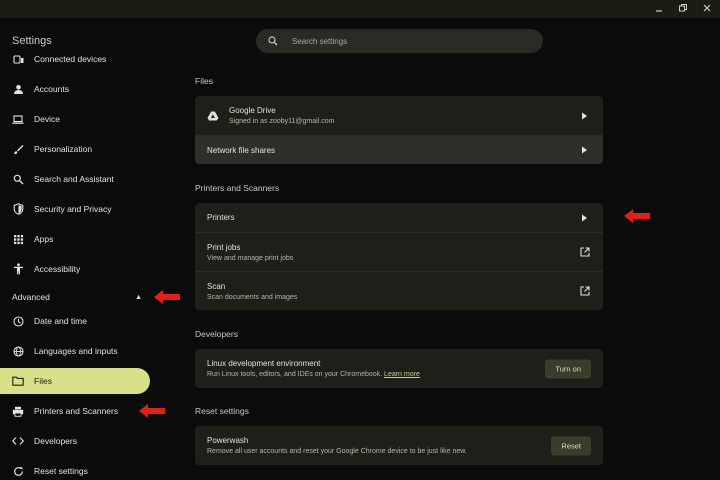 The height and width of the screenshot is (480, 720). Describe the element at coordinates (659, 8) in the screenshot. I see `minimize-icon` at that location.